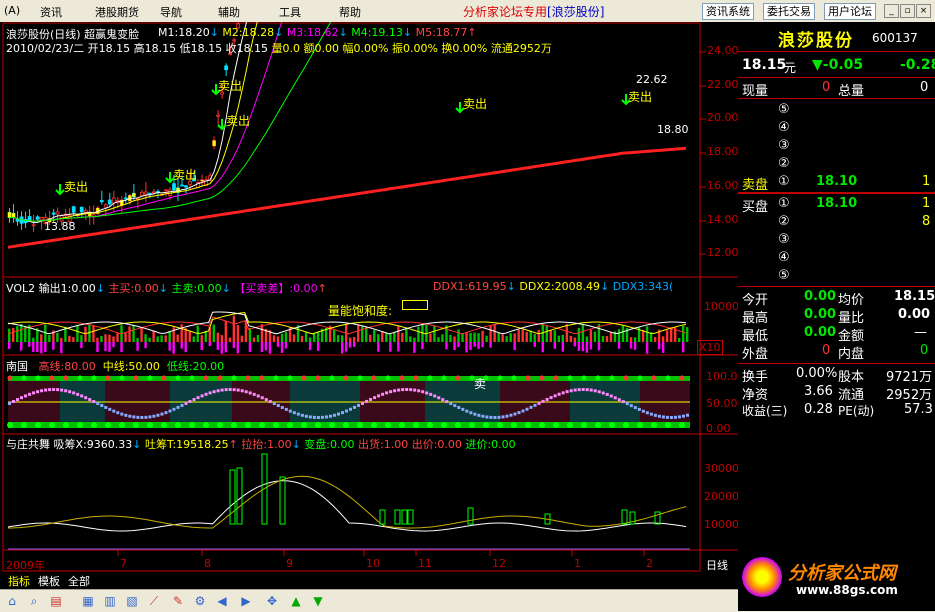  What do you see at coordinates (640, 97) in the screenshot?
I see `sell-label-6: 卖出` at bounding box center [640, 97].